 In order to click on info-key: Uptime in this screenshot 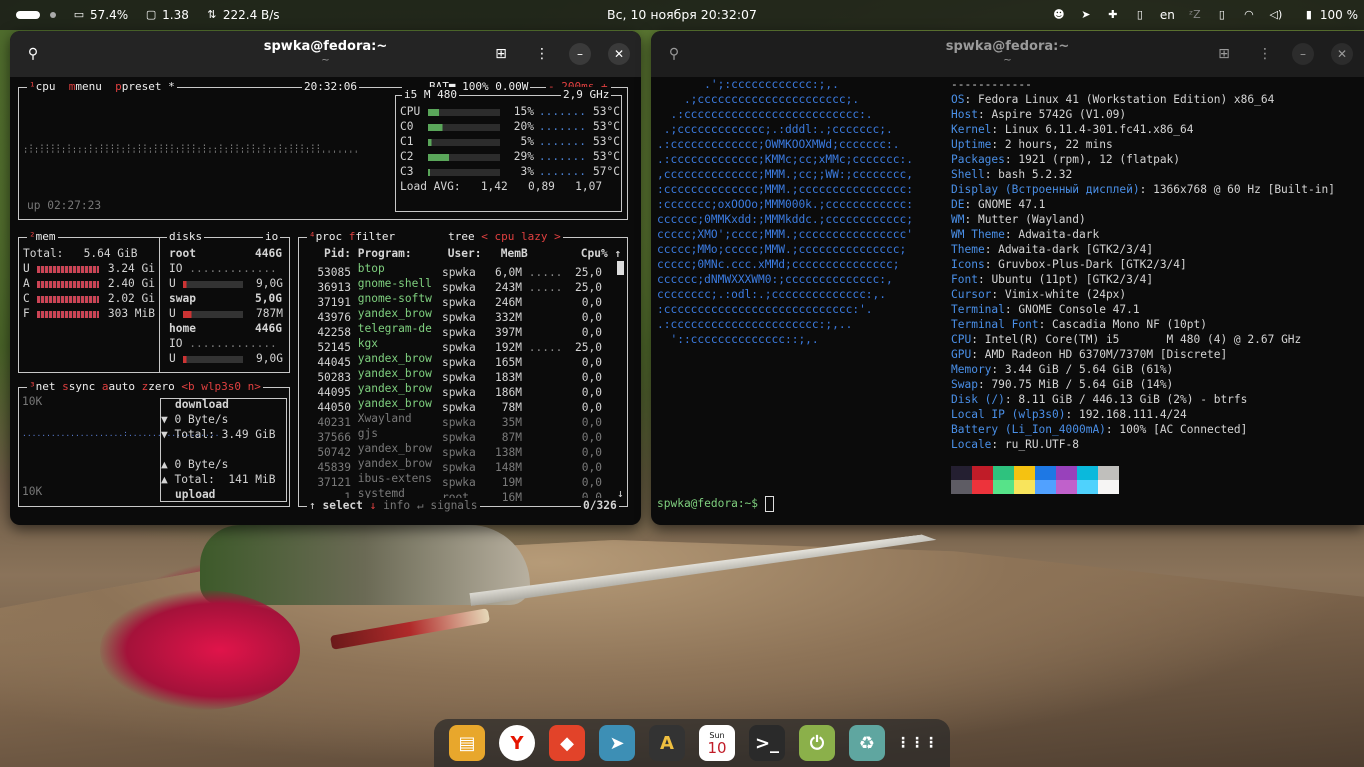, I will do `click(971, 144)`.